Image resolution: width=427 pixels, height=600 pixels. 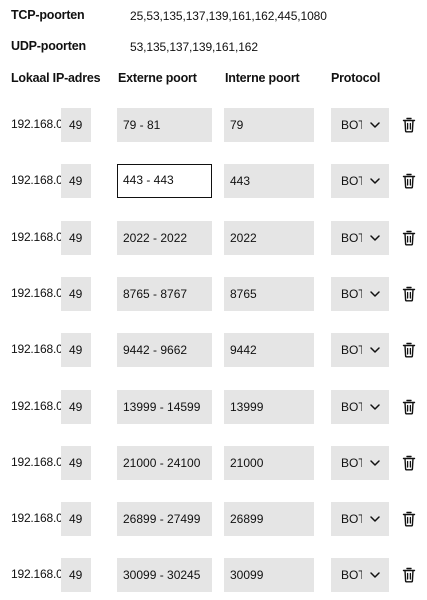 What do you see at coordinates (213, 125) in the screenshot?
I see `rule-row: 192.168.0.49 79 - 81 79 BOTH` at bounding box center [213, 125].